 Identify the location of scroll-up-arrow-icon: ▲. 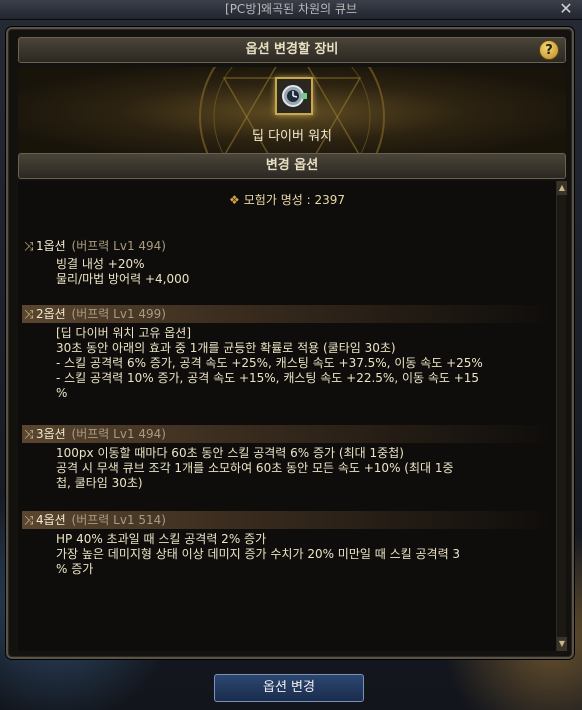
(562, 188).